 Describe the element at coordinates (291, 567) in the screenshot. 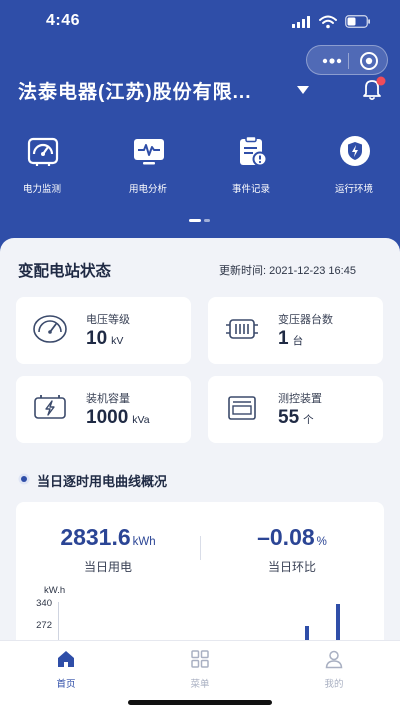

I see `kpi-label: 当日环比` at that location.